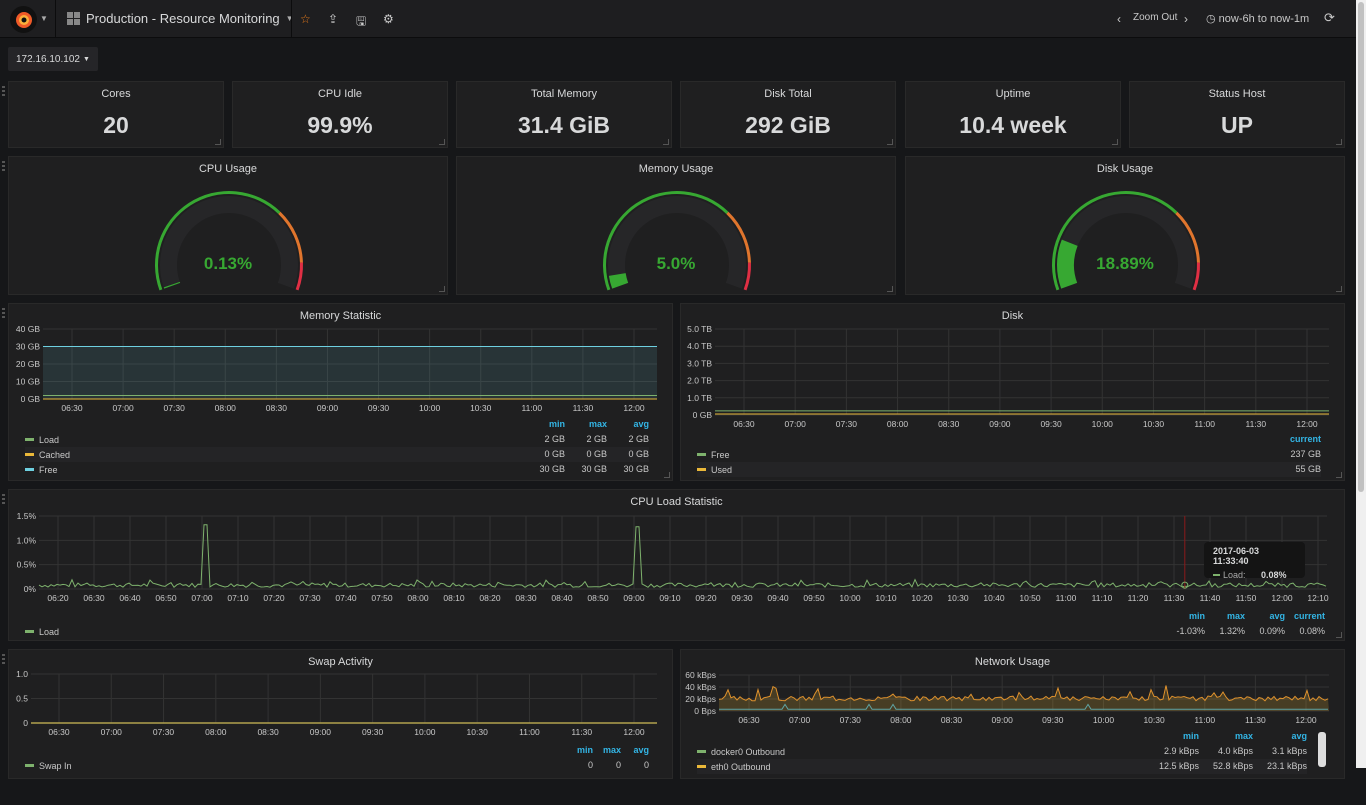 This screenshot has width=1366, height=805. Describe the element at coordinates (700, 699) in the screenshot. I see `y-tick-label: 20 kBps` at that location.